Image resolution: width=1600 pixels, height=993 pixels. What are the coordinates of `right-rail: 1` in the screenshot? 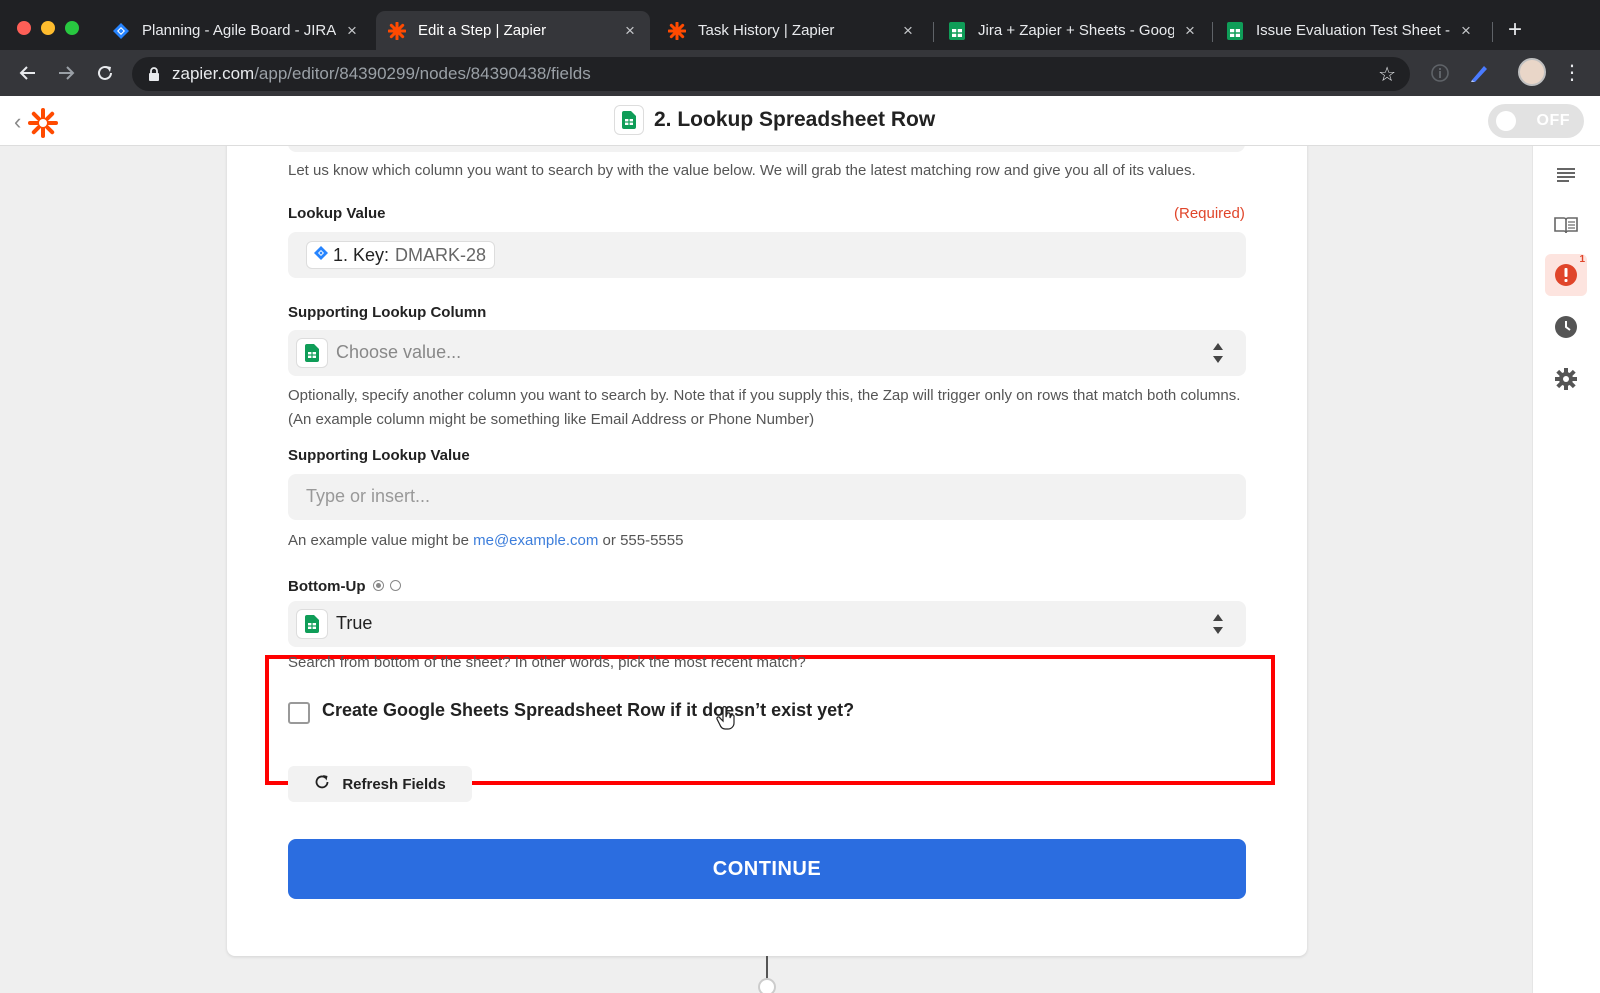 It's located at (1566, 569).